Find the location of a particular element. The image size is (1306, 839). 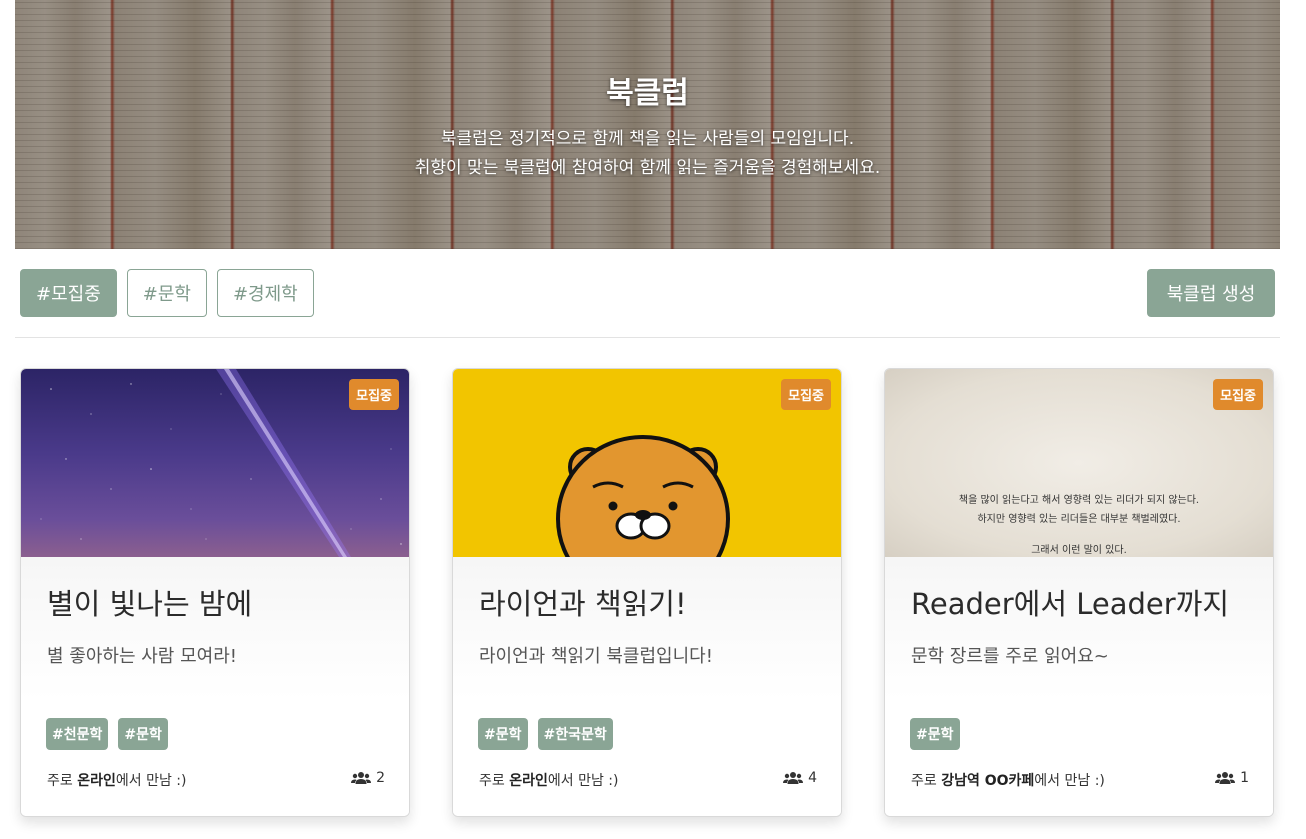

tag-list: #천문학 #문학 is located at coordinates (107, 734).